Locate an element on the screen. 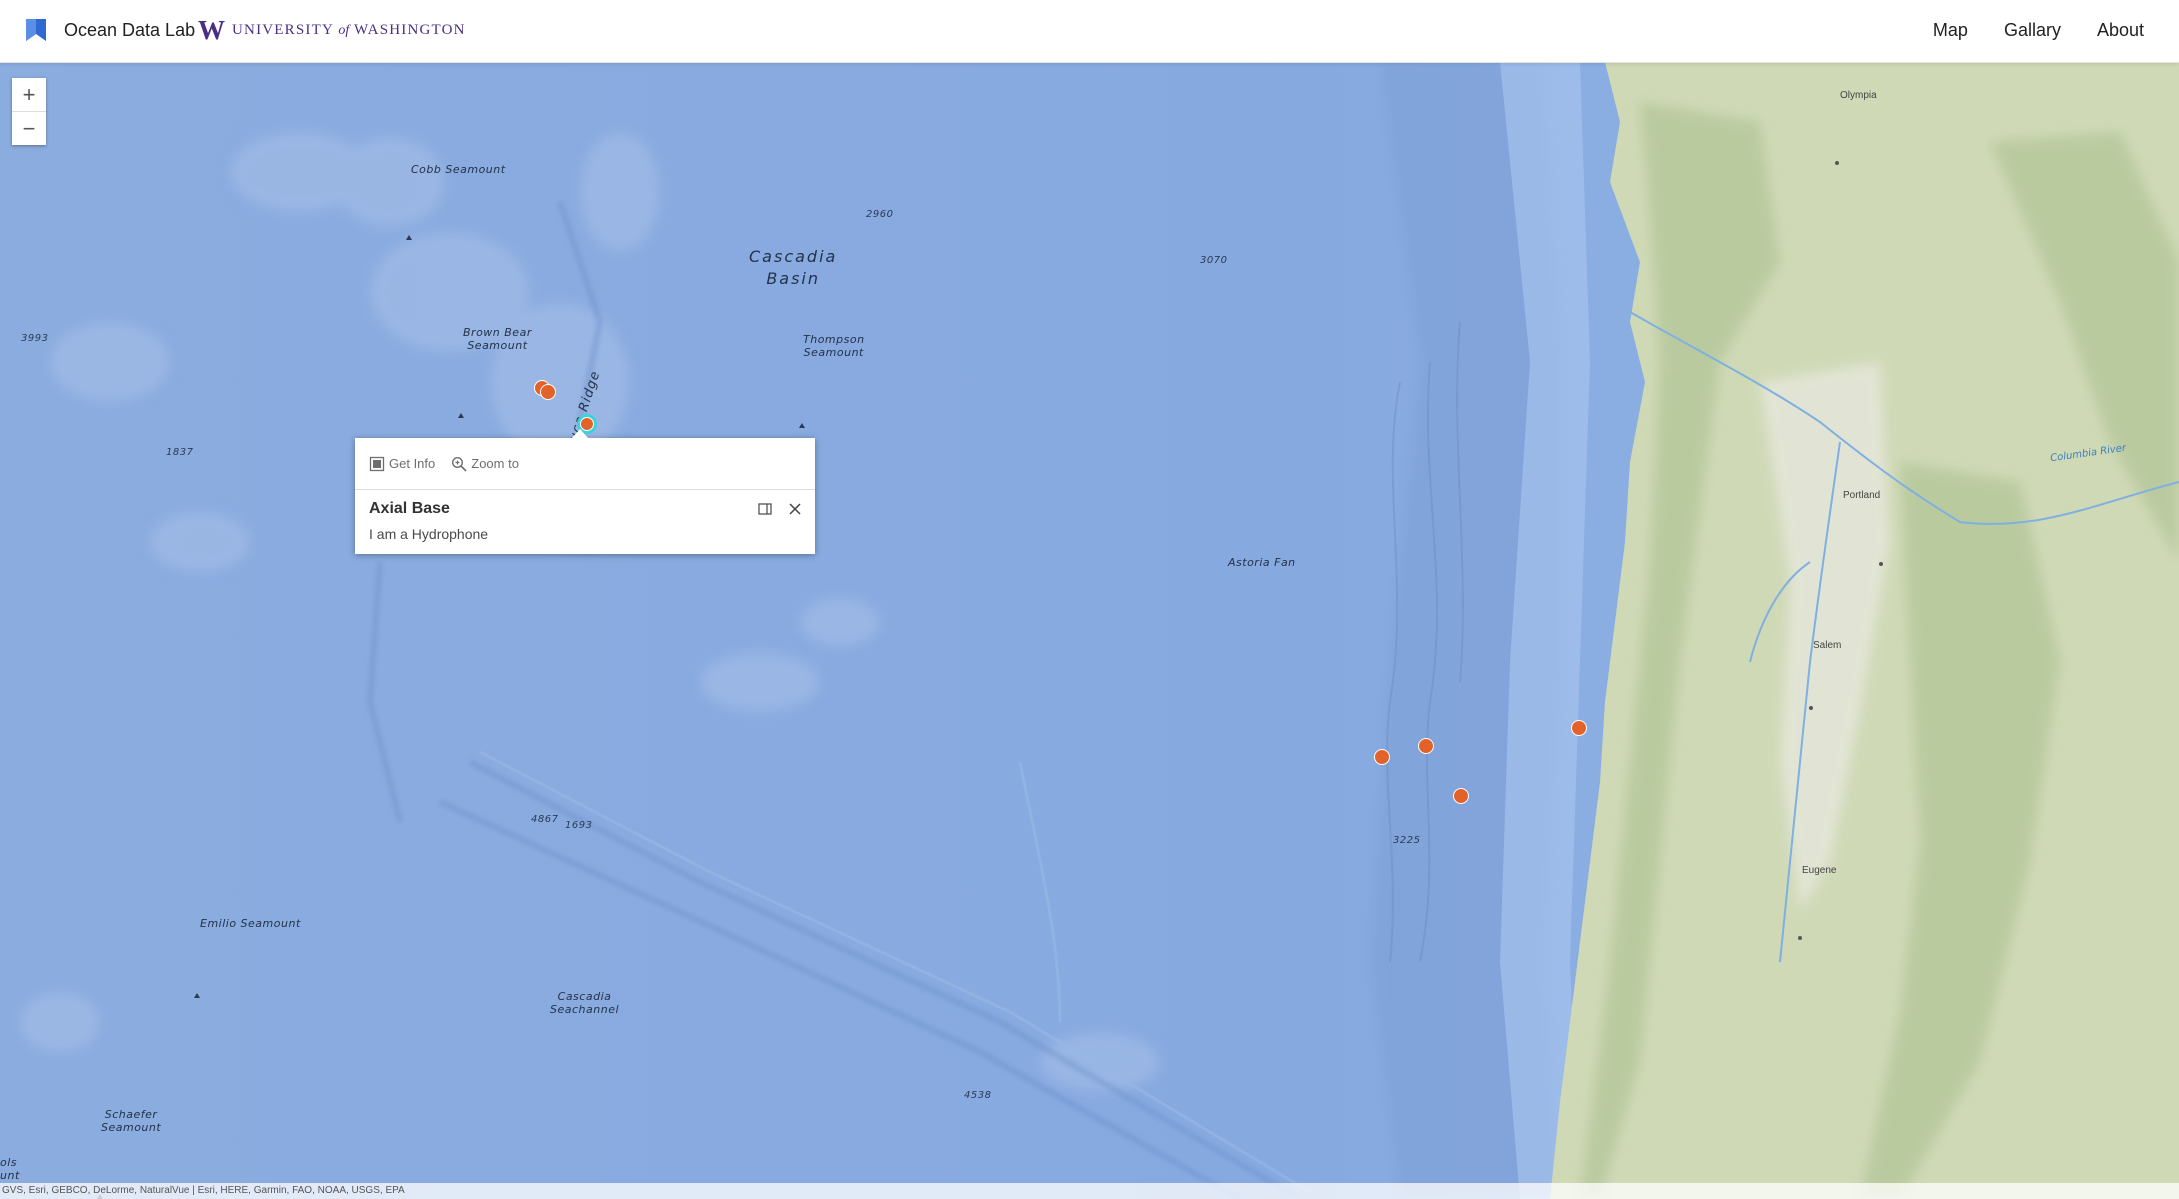 This screenshot has width=2179, height=1199. zoom-control: + − is located at coordinates (29, 111).